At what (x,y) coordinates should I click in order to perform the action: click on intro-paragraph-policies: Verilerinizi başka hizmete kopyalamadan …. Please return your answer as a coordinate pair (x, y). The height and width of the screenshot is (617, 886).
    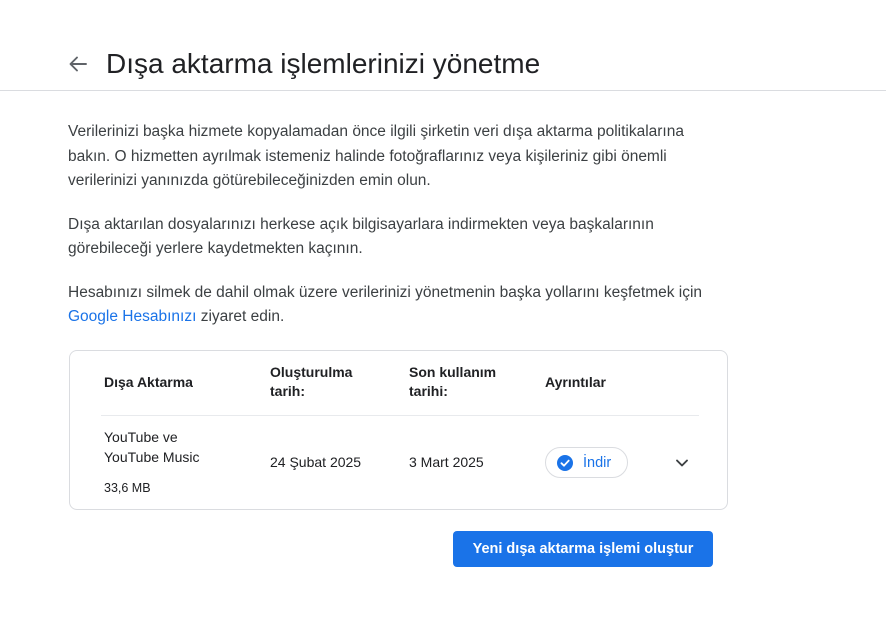
    Looking at the image, I should click on (376, 156).